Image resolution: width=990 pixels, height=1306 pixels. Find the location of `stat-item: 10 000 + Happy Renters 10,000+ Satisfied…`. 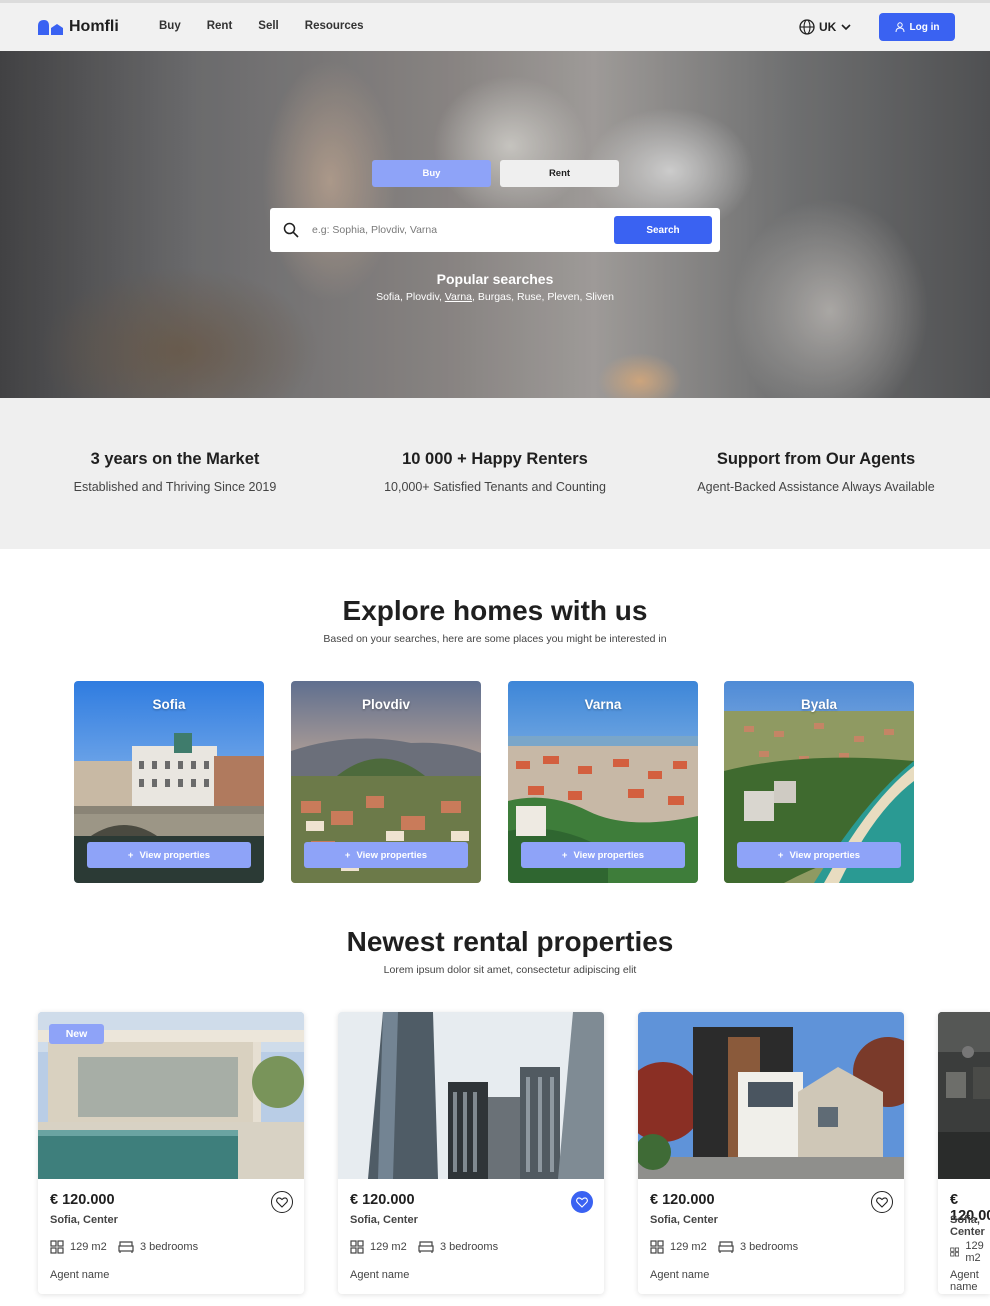

stat-item: 10 000 + Happy Renters 10,000+ Satisfied… is located at coordinates (495, 472).